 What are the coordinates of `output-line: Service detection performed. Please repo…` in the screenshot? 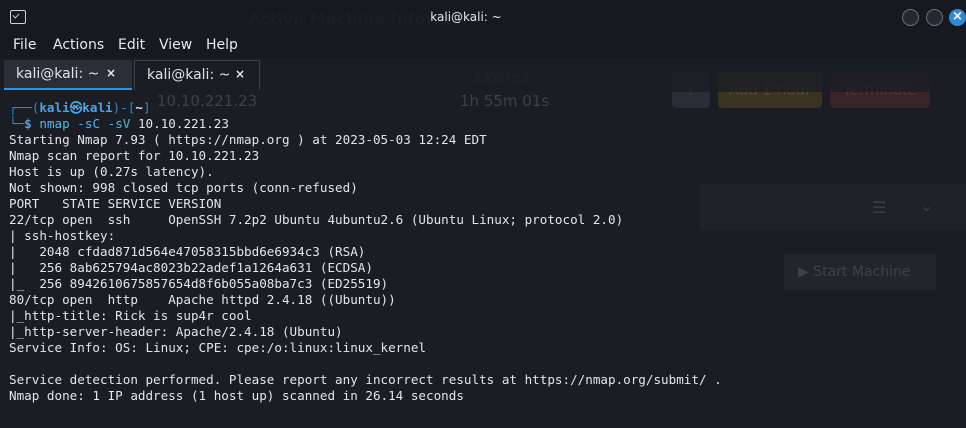 It's located at (365, 379).